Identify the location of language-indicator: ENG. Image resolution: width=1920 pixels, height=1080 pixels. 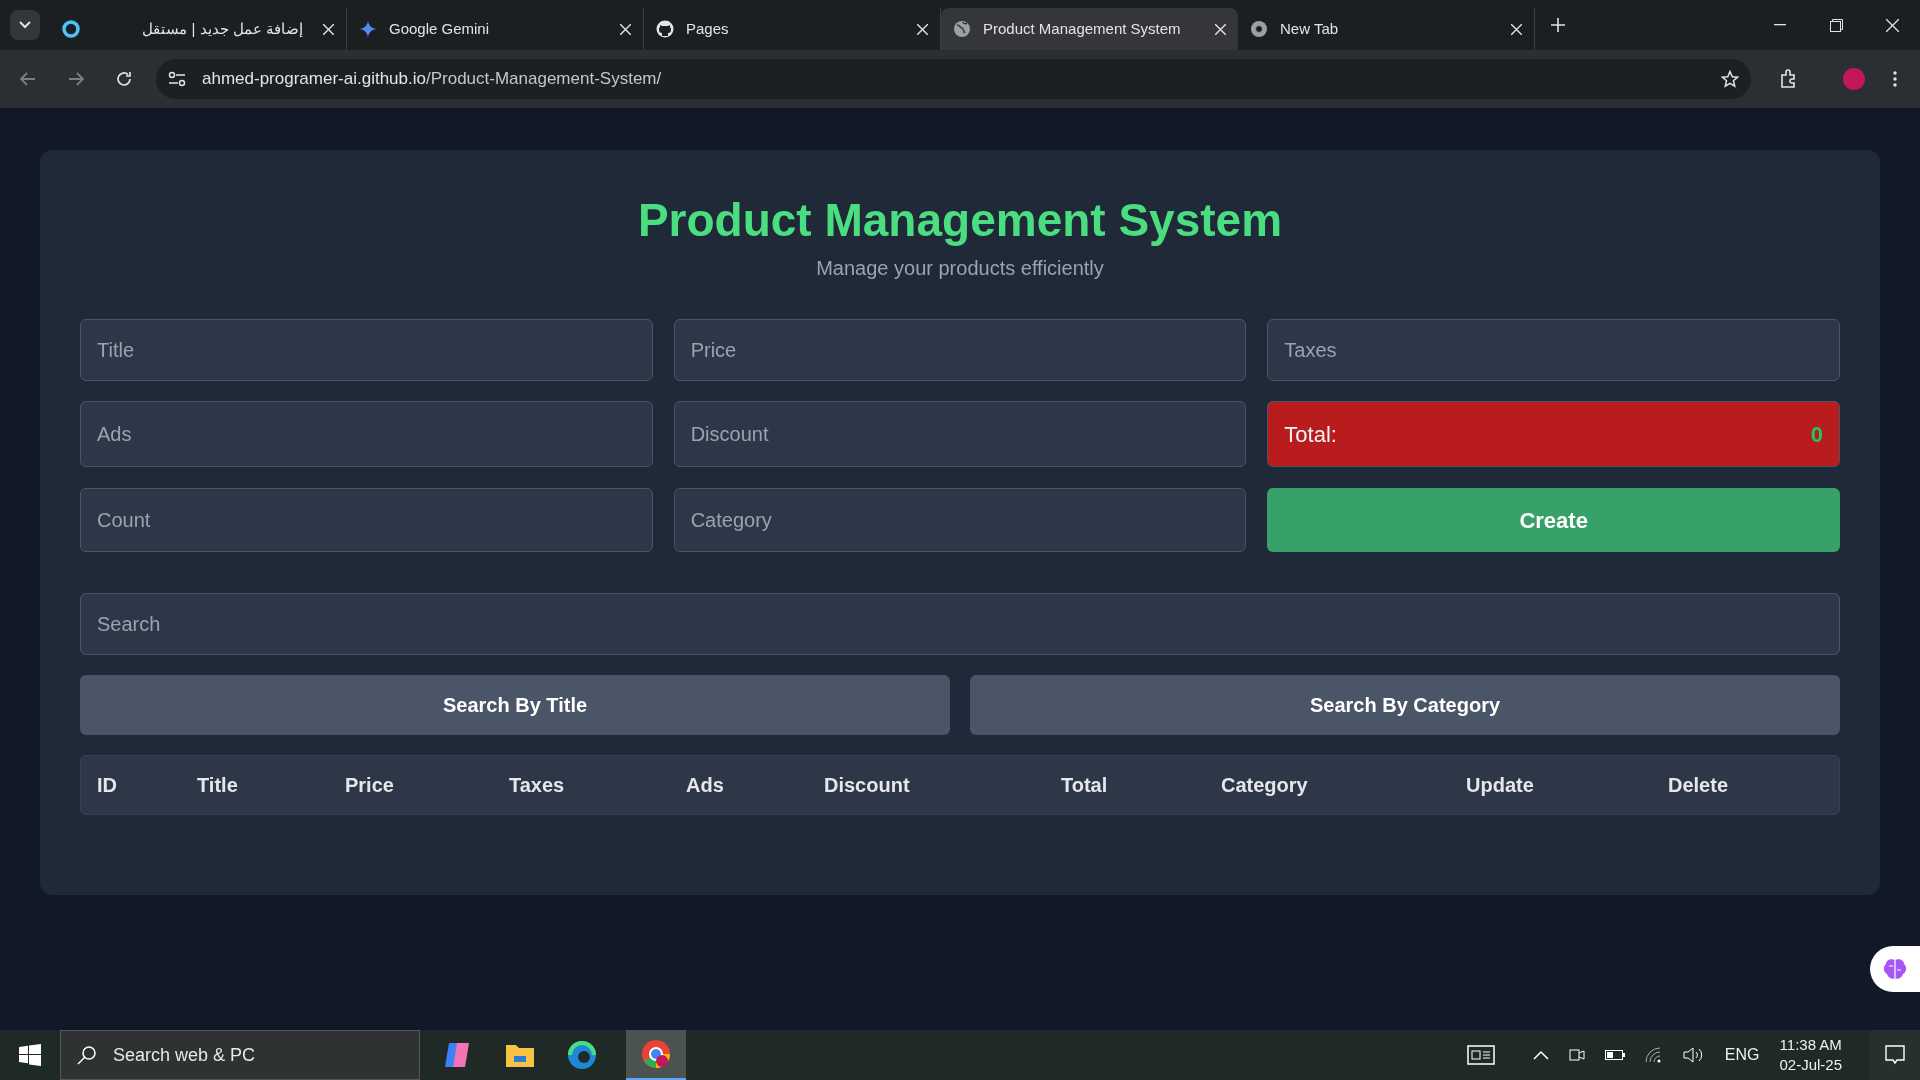
(1742, 1055).